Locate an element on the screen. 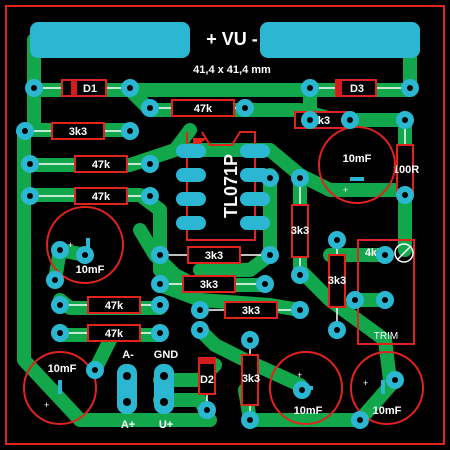 The width and height of the screenshot is (450, 450). r-mid2-label: 3k3 is located at coordinates (209, 285).